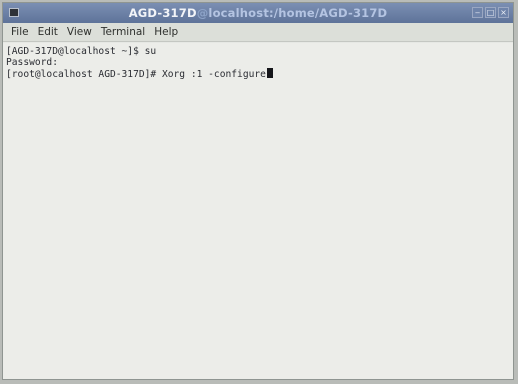 Image resolution: width=518 pixels, height=384 pixels. Describe the element at coordinates (48, 32) in the screenshot. I see `menu-edit: Edit` at that location.